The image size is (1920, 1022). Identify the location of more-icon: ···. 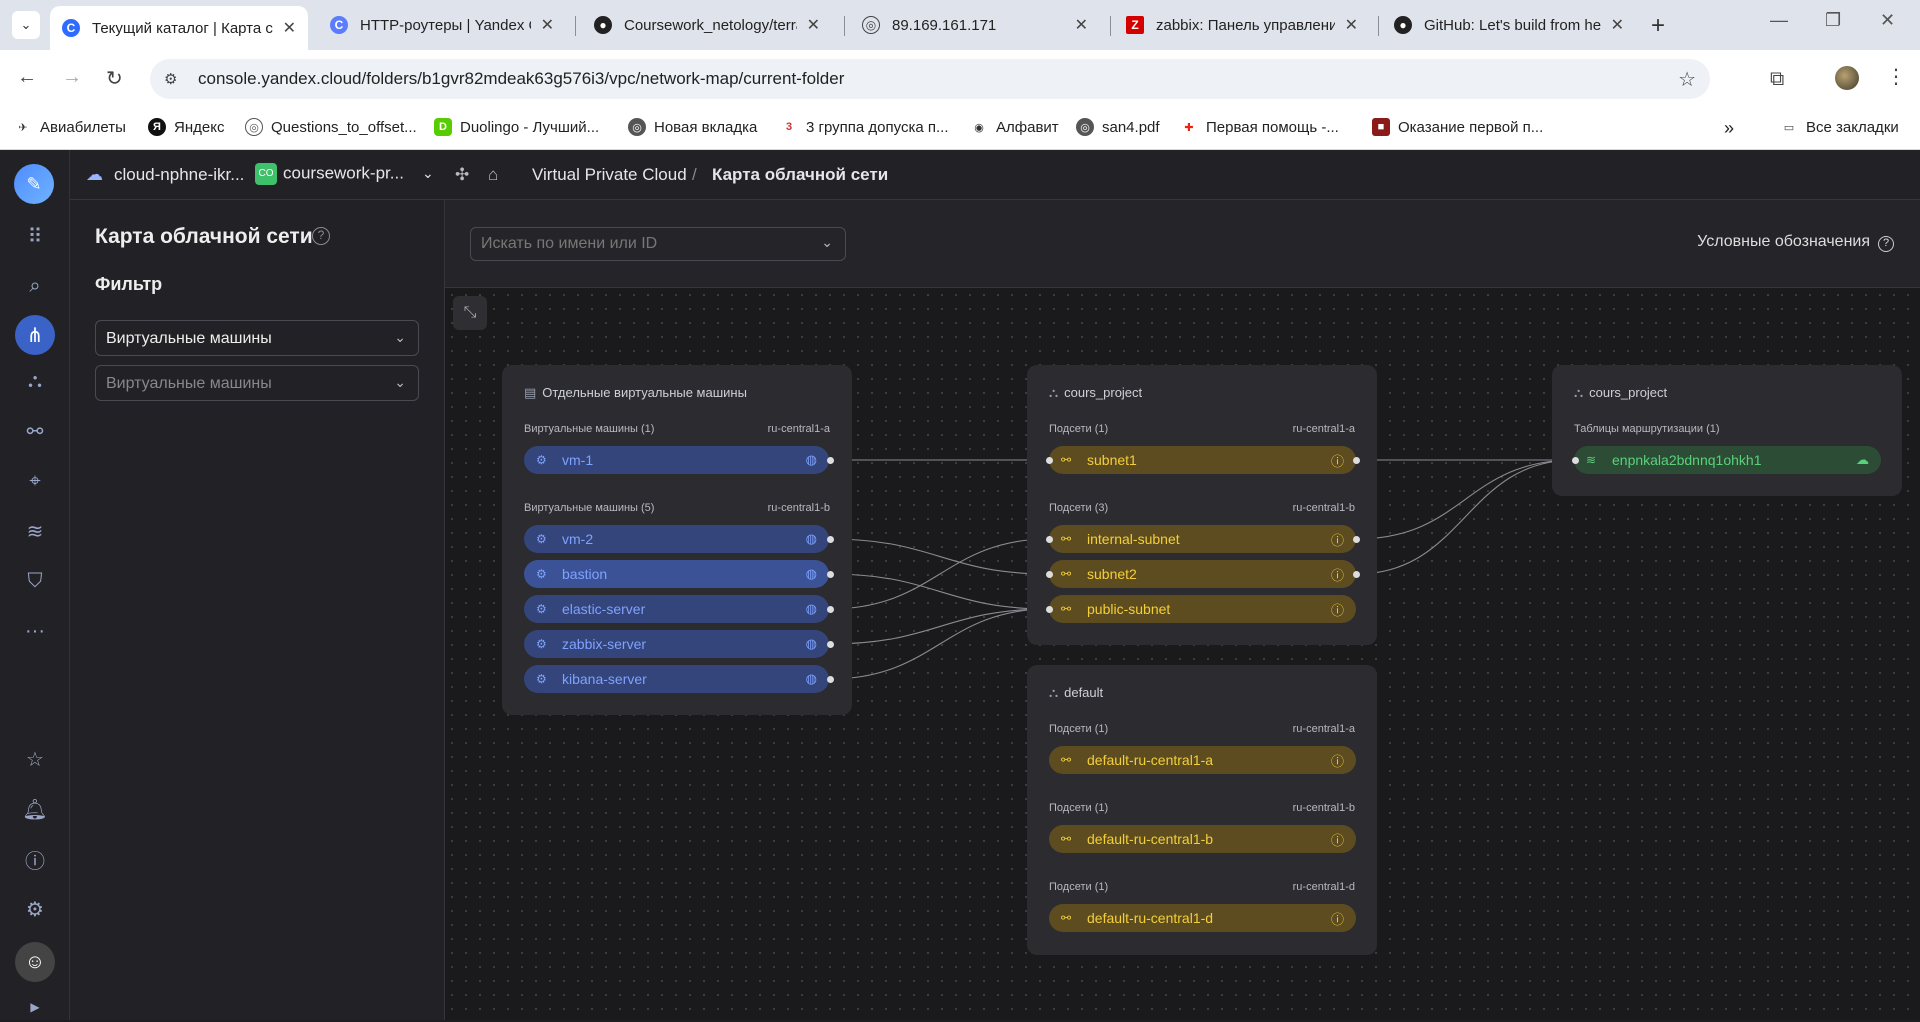
(35, 631).